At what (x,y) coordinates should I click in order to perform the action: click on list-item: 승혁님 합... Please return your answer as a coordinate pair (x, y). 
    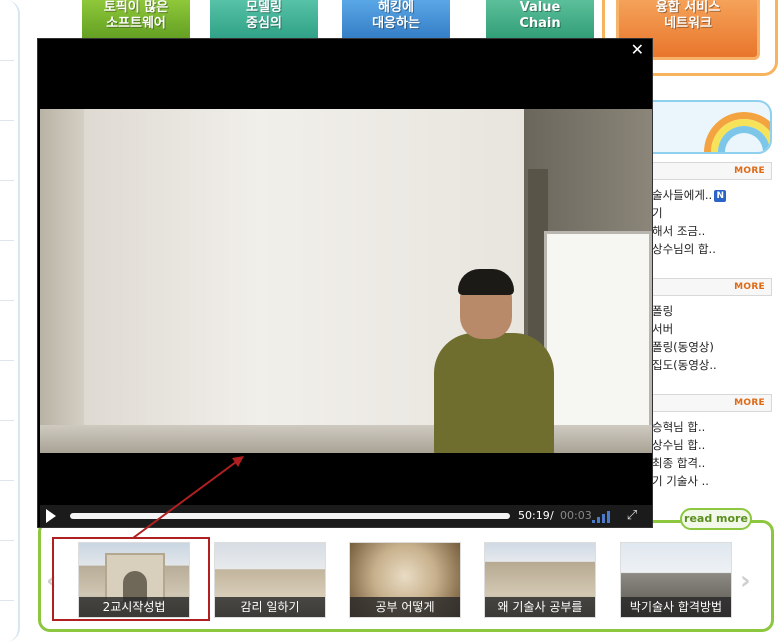
    Looking at the image, I should click on (714, 427).